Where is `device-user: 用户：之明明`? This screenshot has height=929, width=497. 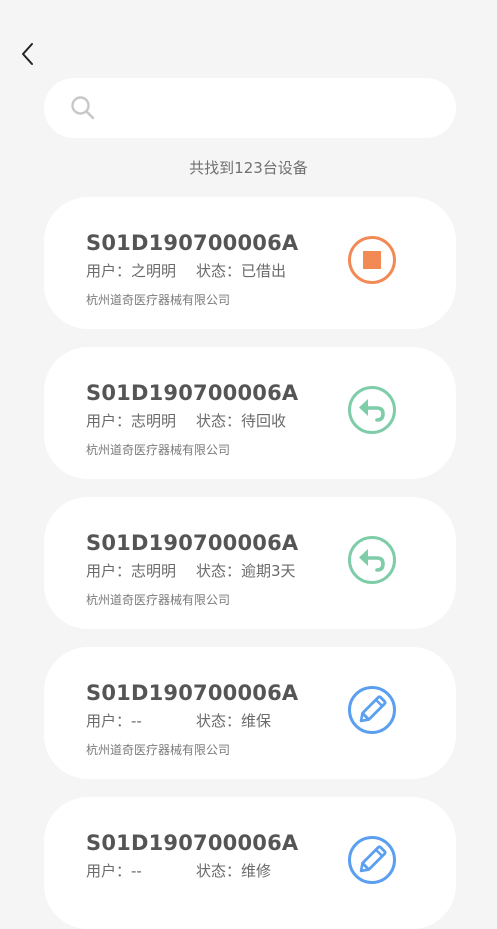
device-user: 用户：之明明 is located at coordinates (131, 271).